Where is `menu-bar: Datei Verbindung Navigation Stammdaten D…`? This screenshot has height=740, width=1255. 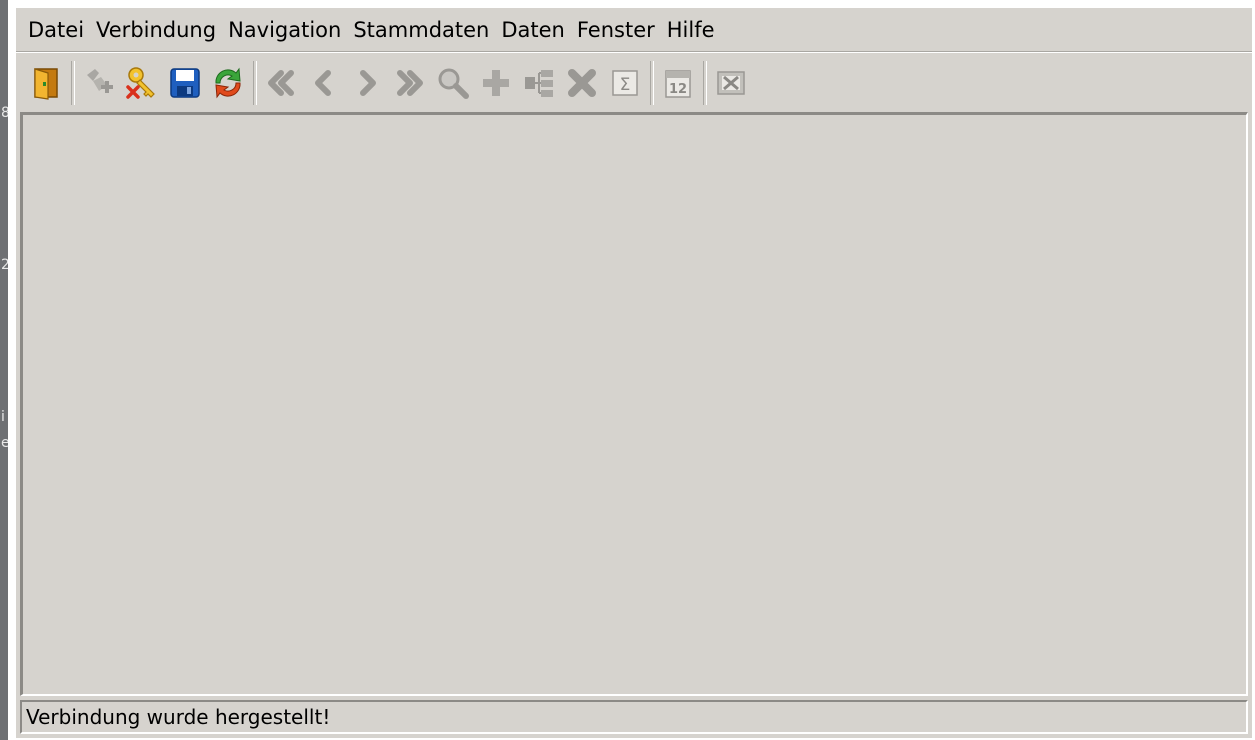 menu-bar: Datei Verbindung Navigation Stammdaten D… is located at coordinates (634, 30).